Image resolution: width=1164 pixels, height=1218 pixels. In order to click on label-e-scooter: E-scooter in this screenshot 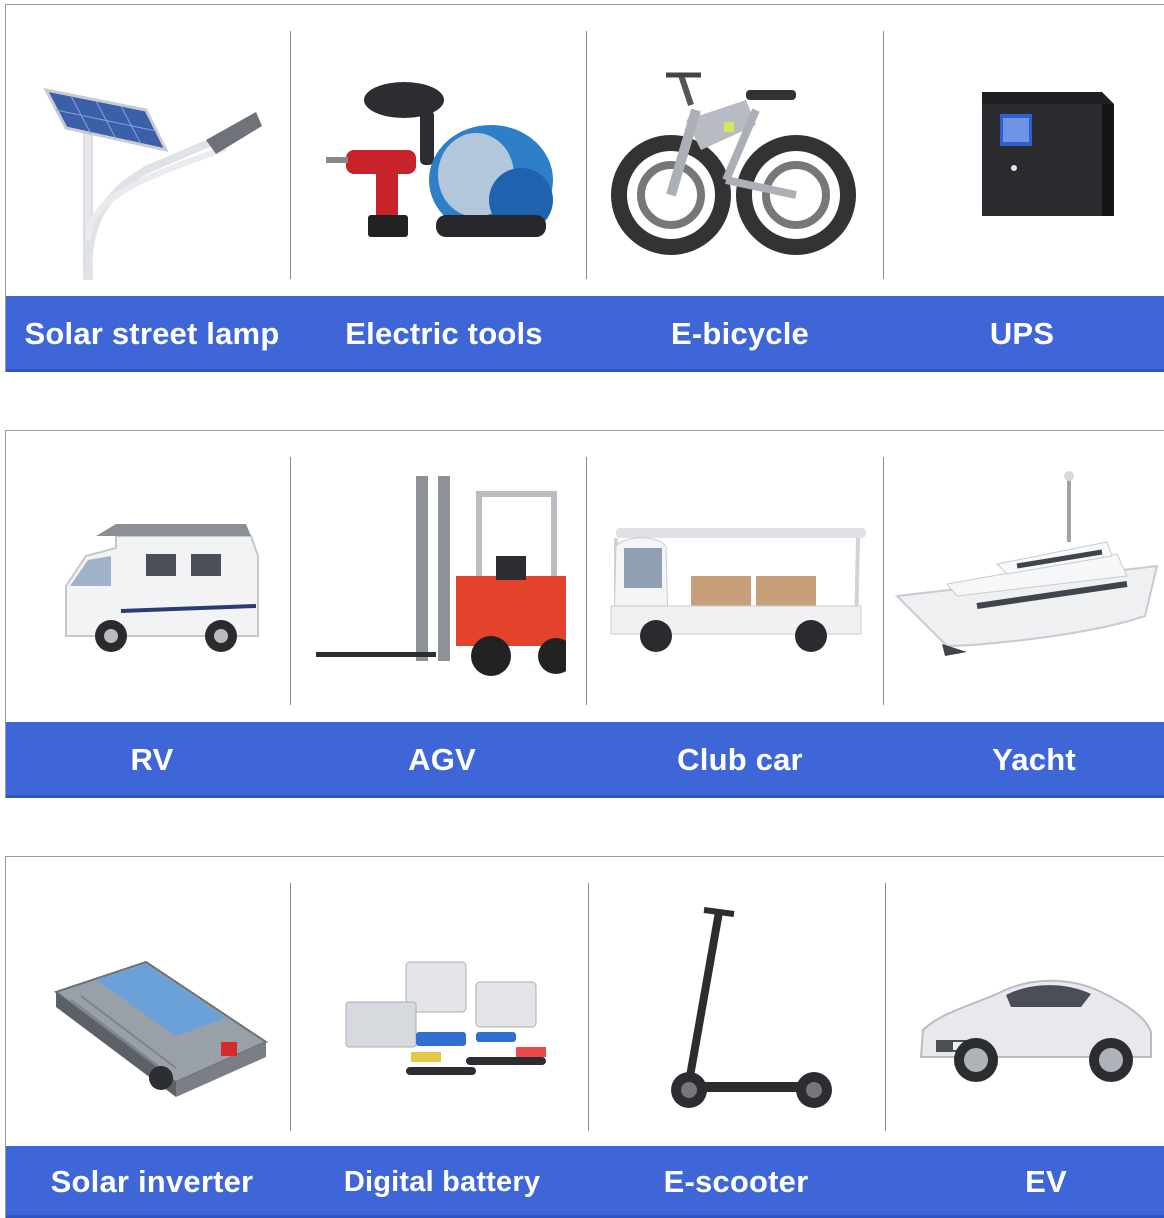, I will do `click(736, 1181)`.